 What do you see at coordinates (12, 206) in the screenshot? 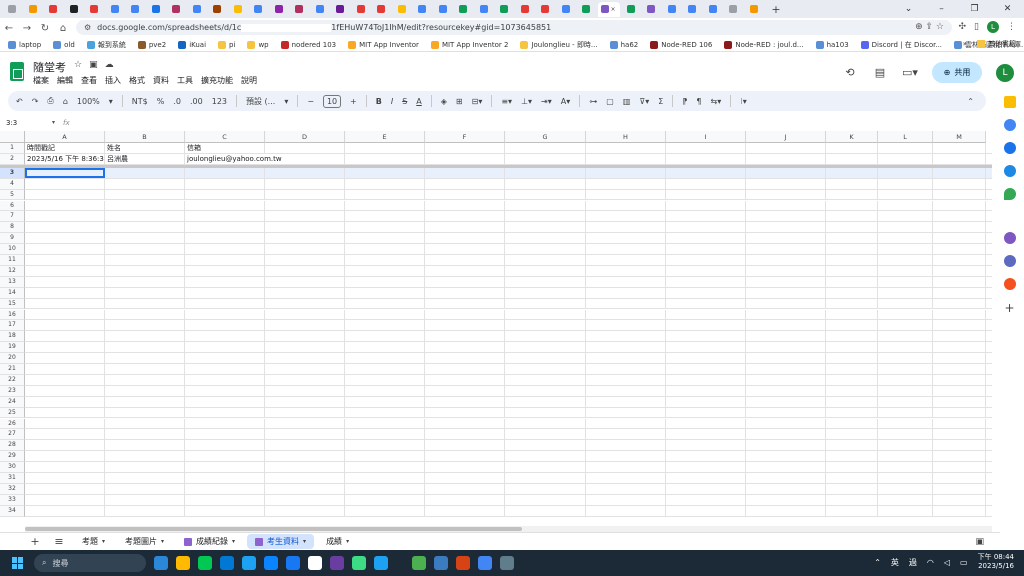
I see `row-header: 6` at bounding box center [12, 206].